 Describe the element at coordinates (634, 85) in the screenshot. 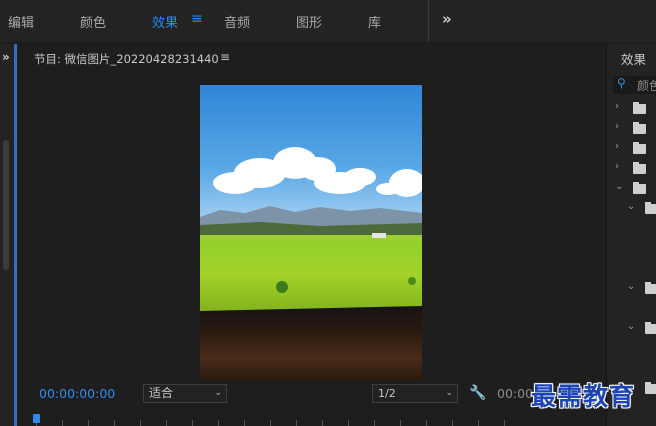

I see `effects-search: ⚲ 颜色` at that location.